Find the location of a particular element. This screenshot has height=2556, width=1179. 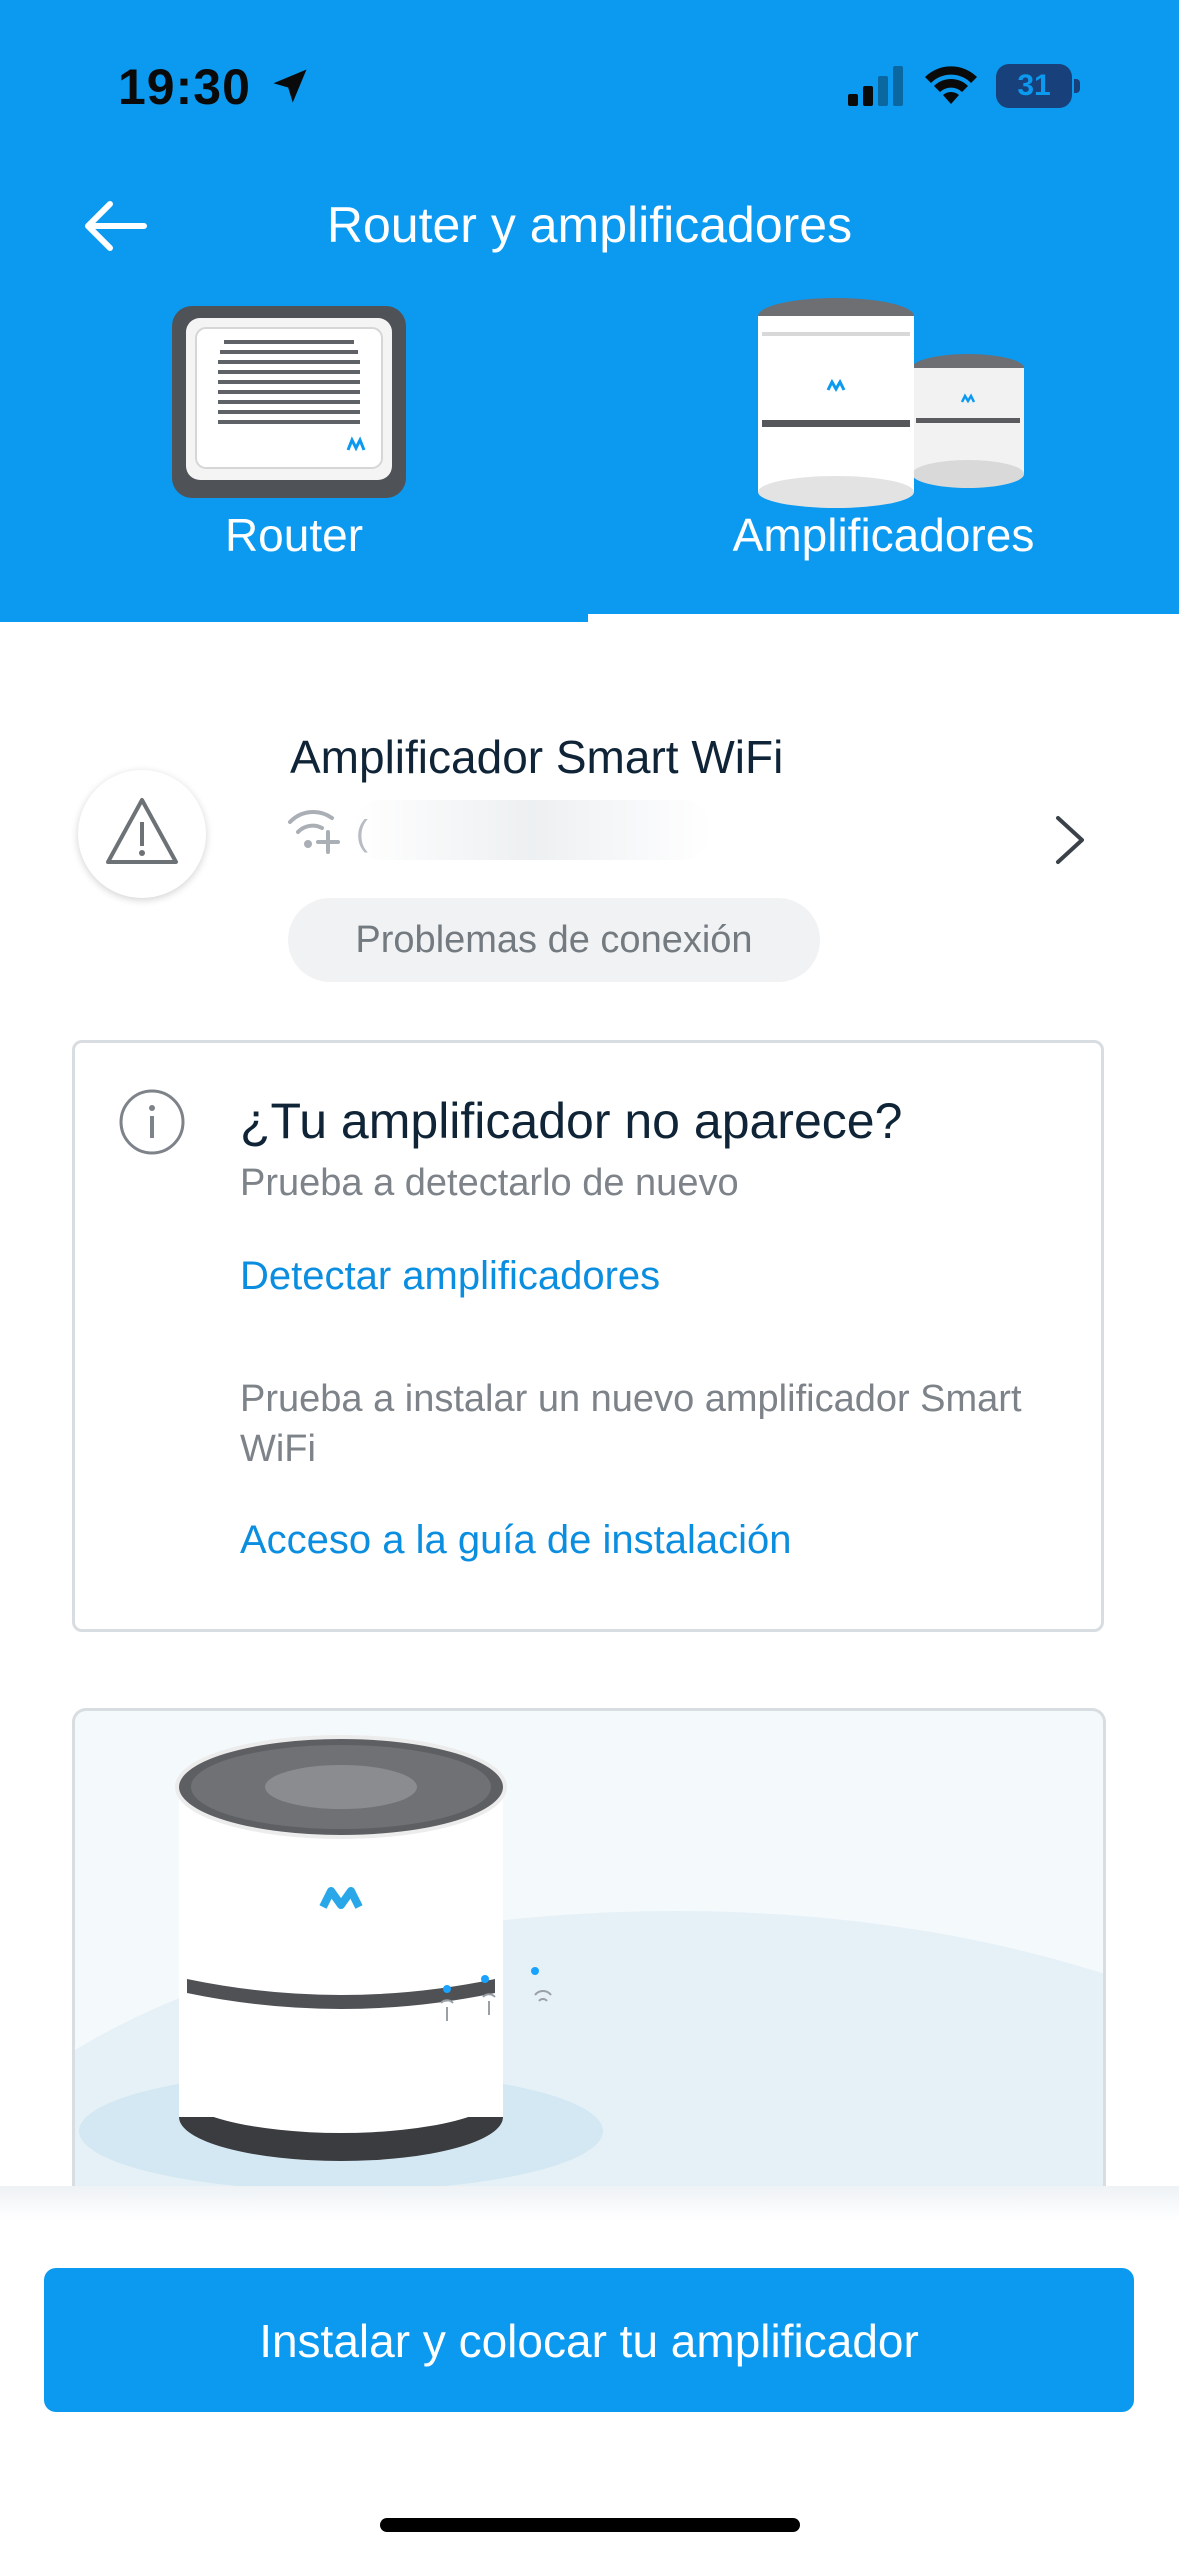

tab-amplificadores-label: Amplificadores is located at coordinates (883, 535).